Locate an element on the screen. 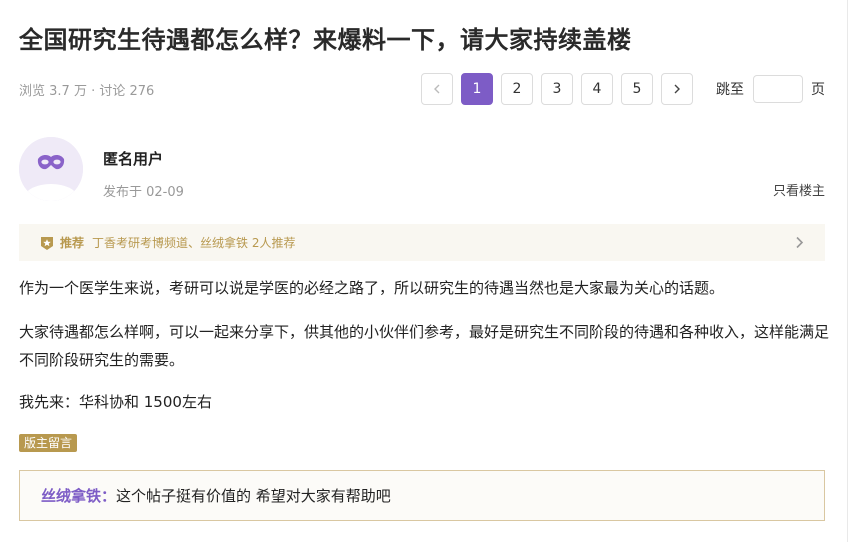  pagination: 1 2 3 4 5 is located at coordinates (561, 89).